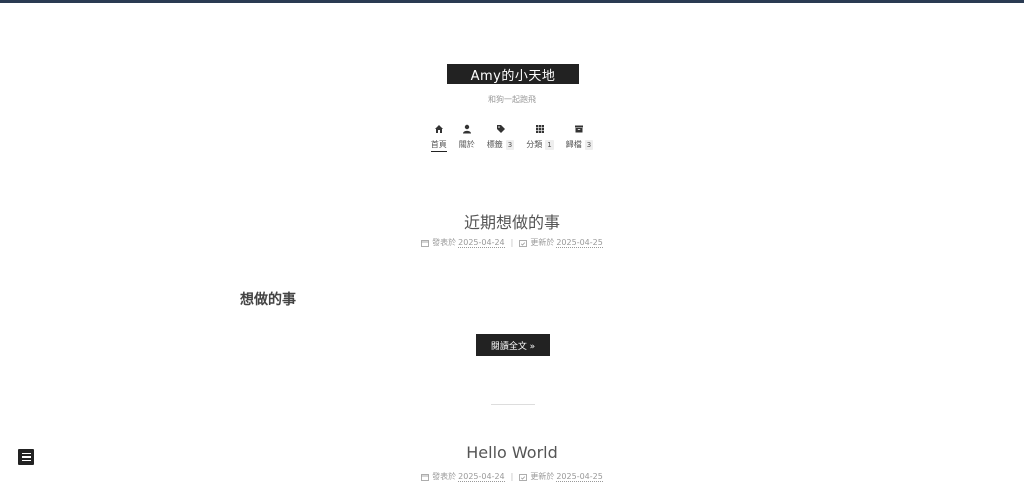 Image resolution: width=1024 pixels, height=498 pixels. I want to click on menu-item-home: 首頁, so click(438, 138).